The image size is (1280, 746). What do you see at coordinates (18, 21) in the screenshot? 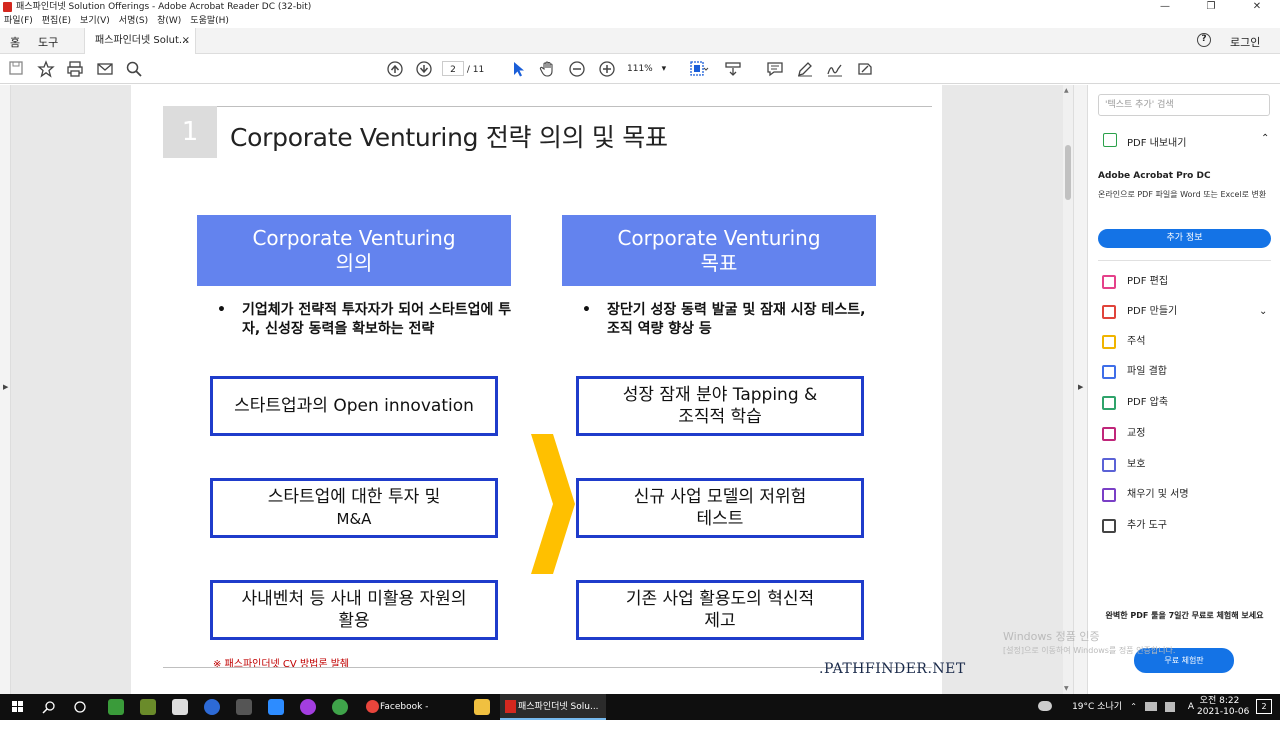
I see `menu-file: 파일(F)` at bounding box center [18, 21].